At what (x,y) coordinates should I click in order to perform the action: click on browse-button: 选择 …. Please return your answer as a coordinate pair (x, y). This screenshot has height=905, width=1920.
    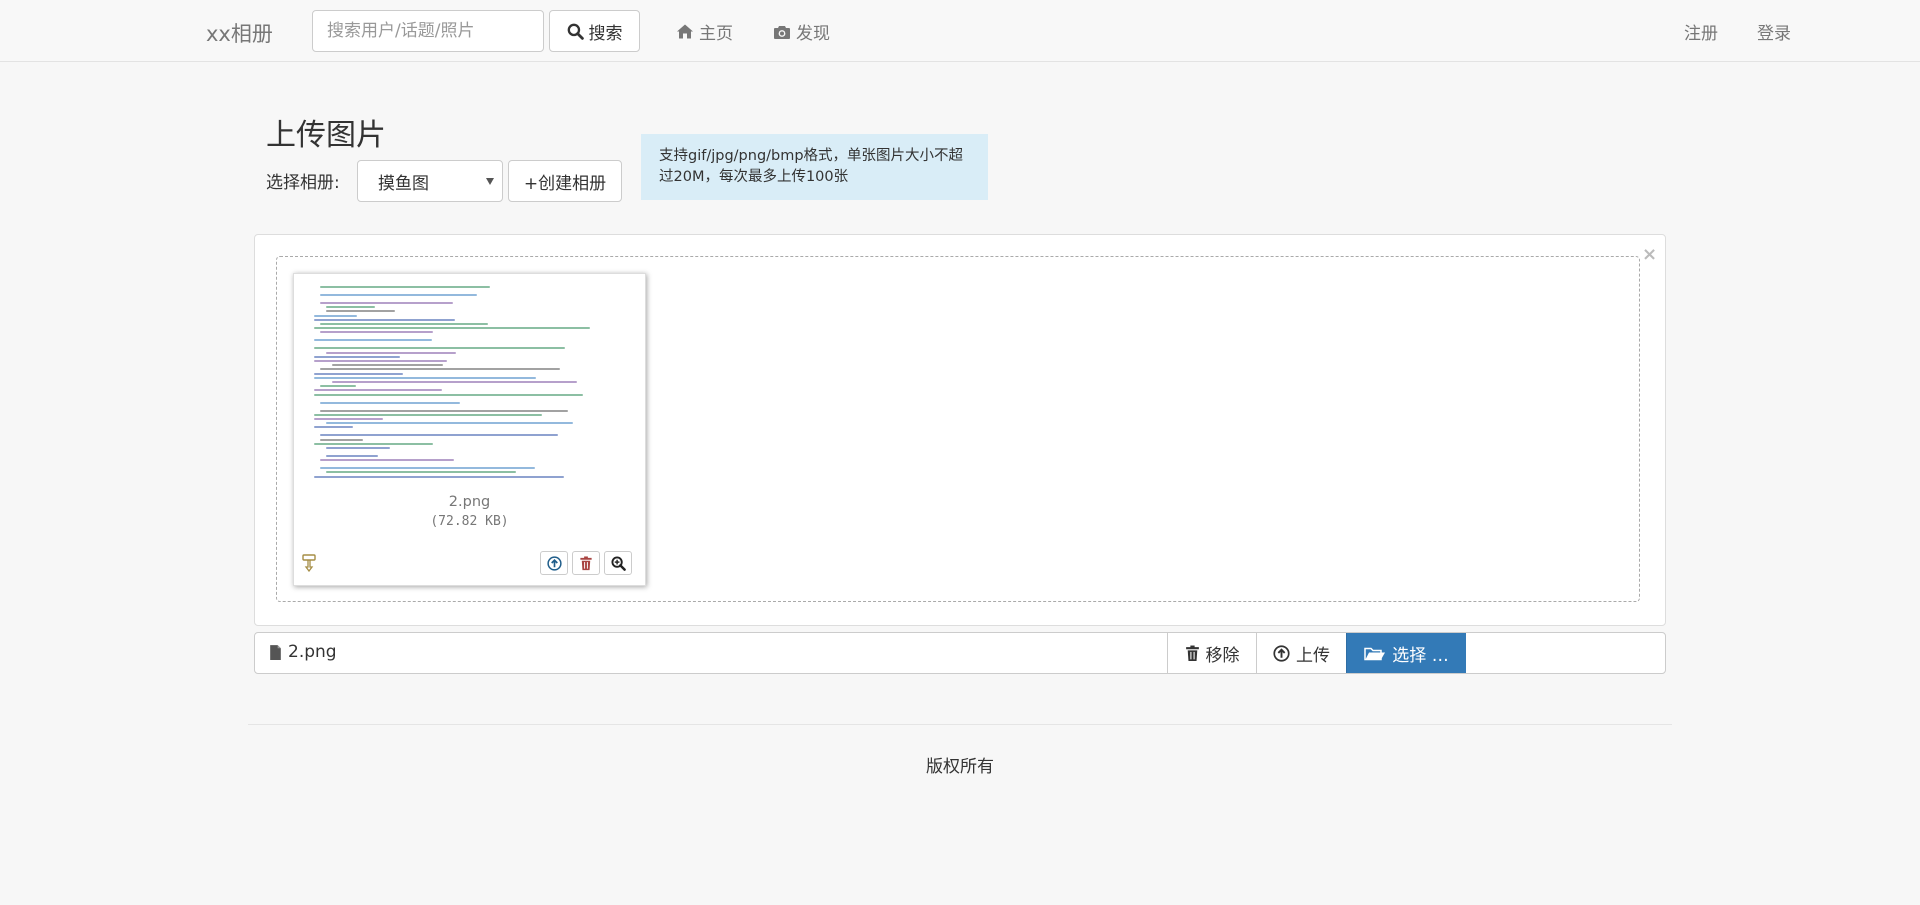
    Looking at the image, I should click on (1406, 653).